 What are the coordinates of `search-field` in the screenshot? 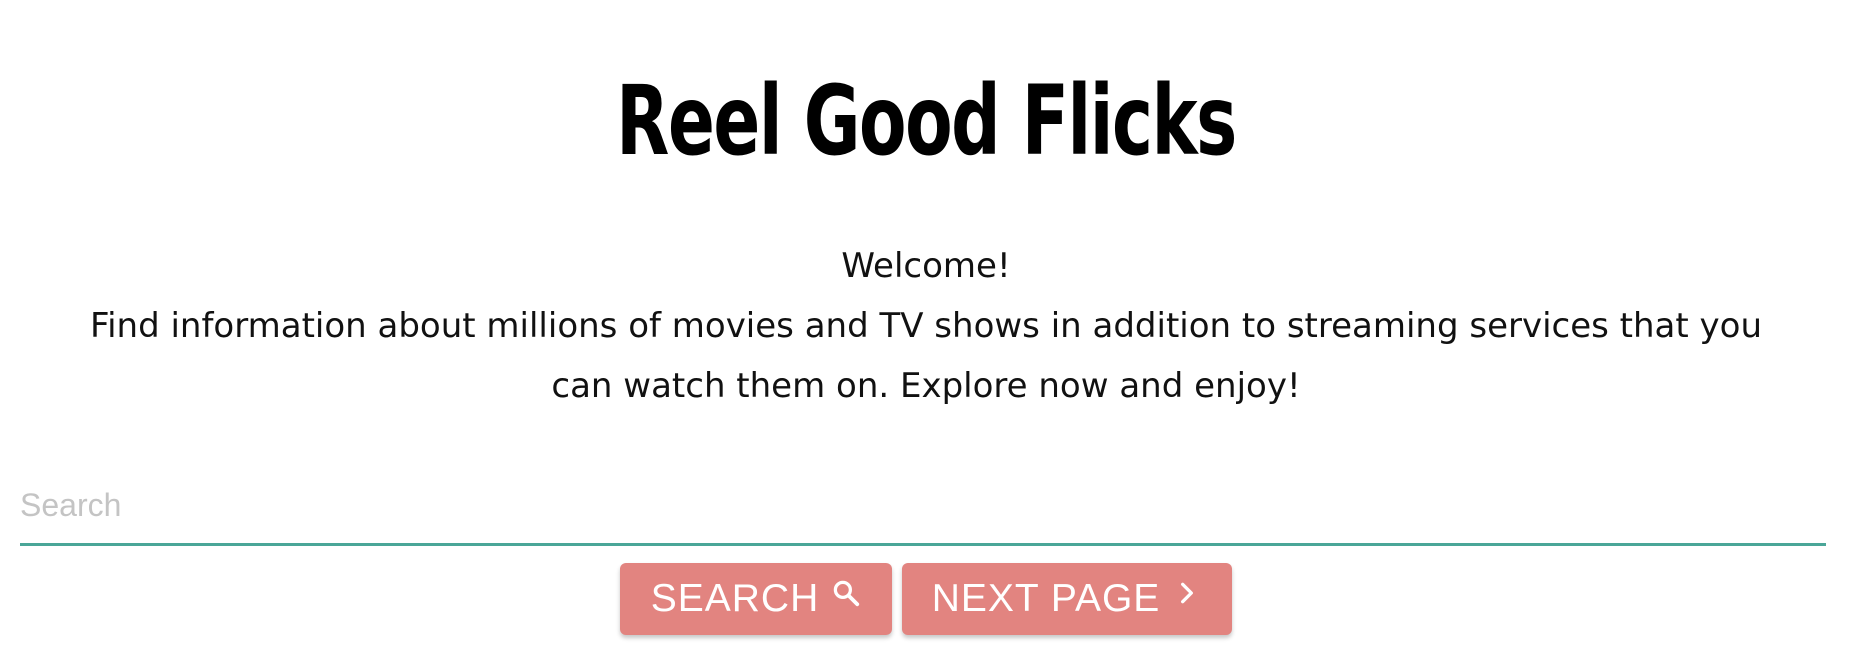 It's located at (923, 508).